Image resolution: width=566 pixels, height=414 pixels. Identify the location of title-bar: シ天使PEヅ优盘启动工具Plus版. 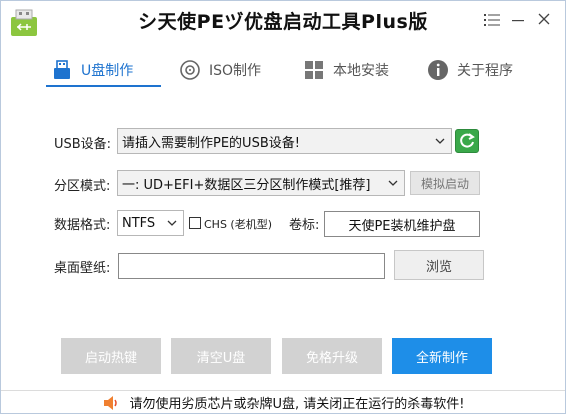
(283, 23).